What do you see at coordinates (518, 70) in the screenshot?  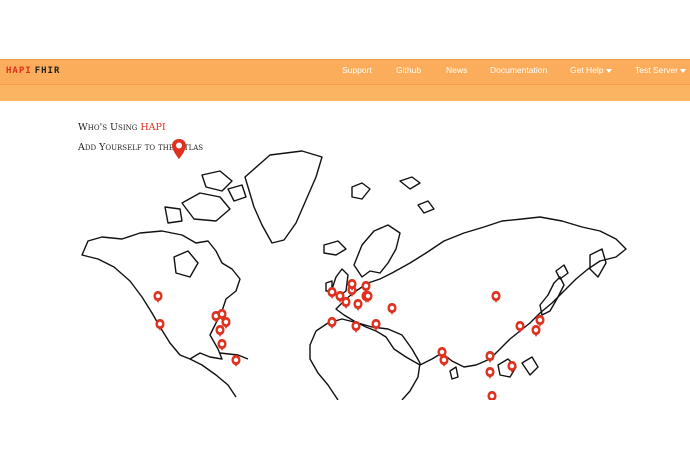 I see `nav-documentation: Documentation` at bounding box center [518, 70].